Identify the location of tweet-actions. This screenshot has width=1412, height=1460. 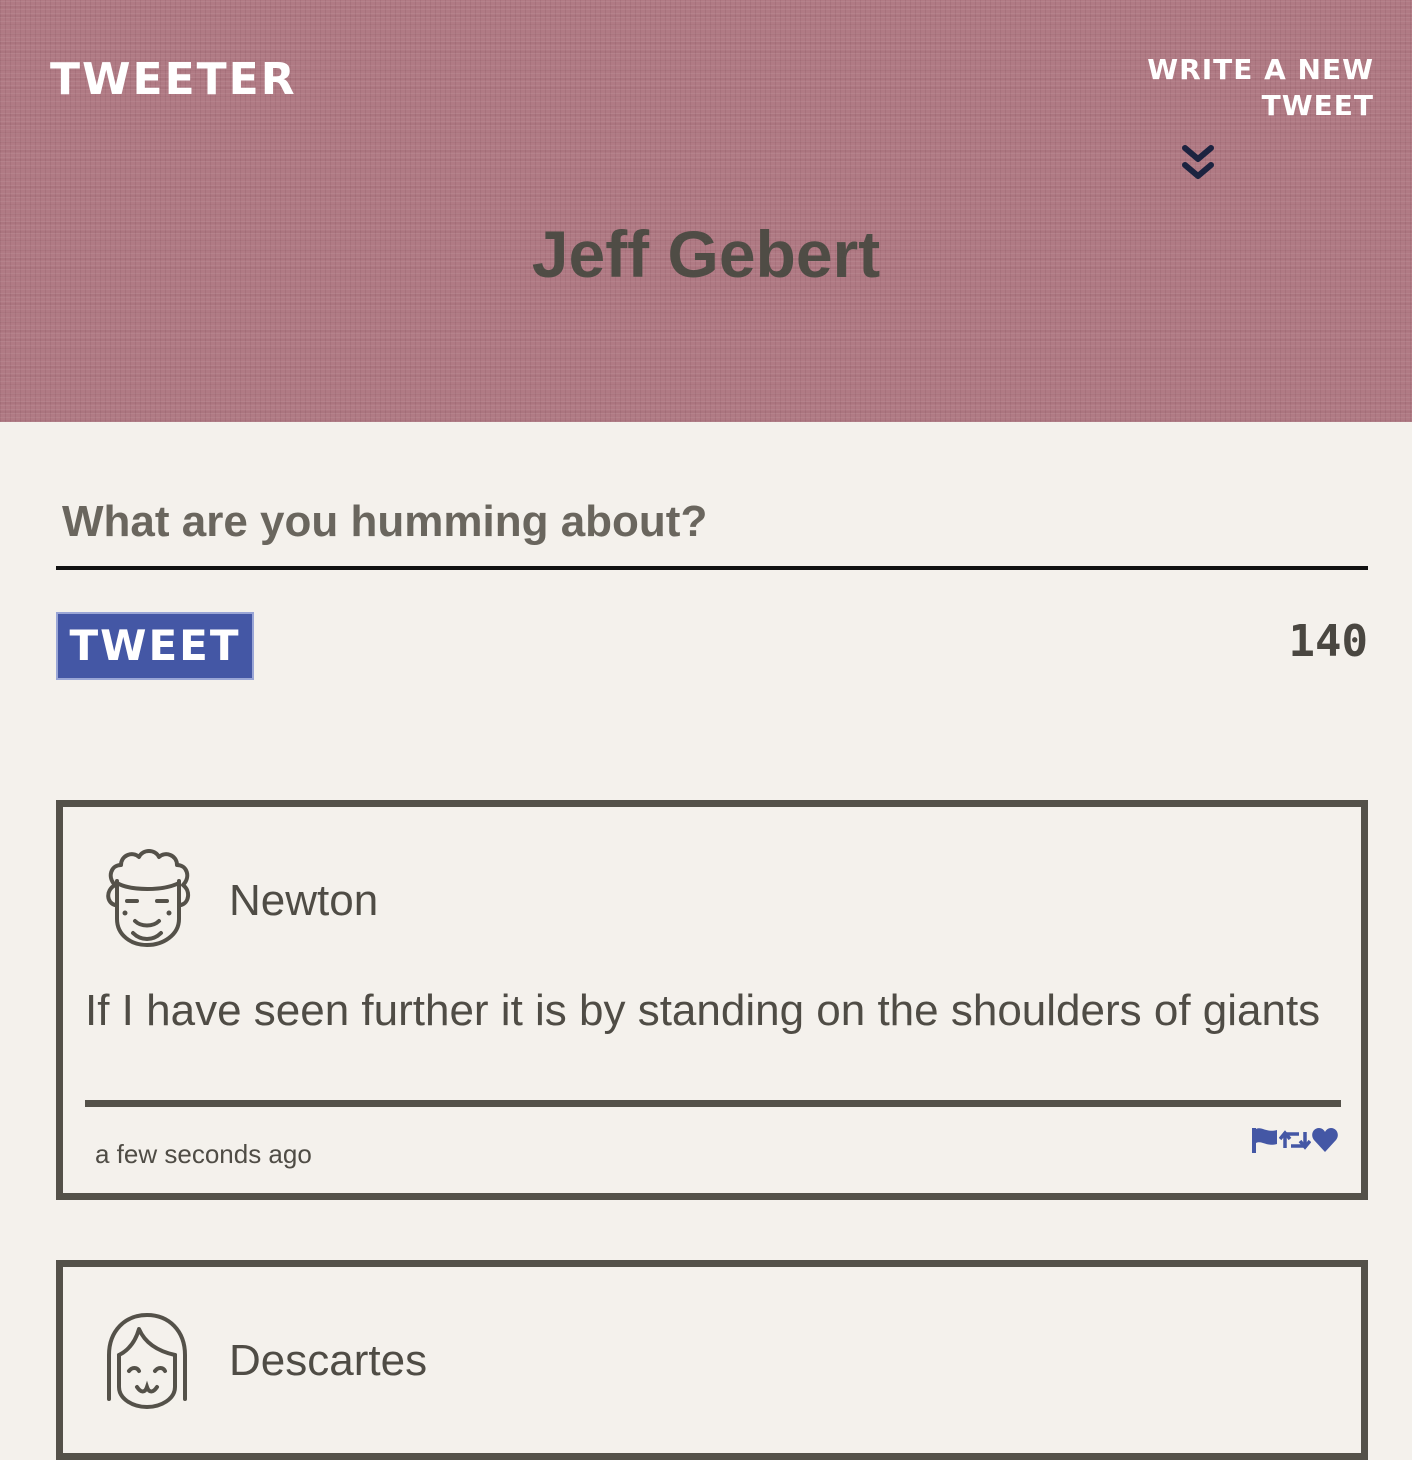
(1294, 1140).